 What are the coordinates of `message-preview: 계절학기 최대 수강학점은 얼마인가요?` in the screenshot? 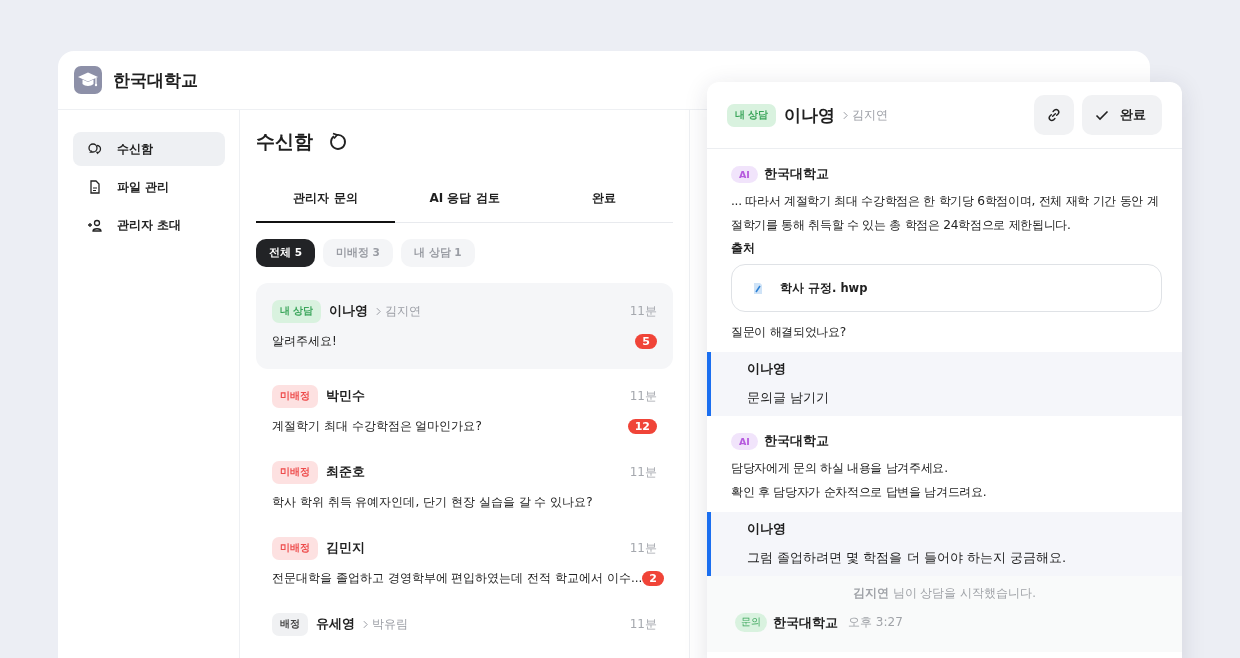 It's located at (377, 426).